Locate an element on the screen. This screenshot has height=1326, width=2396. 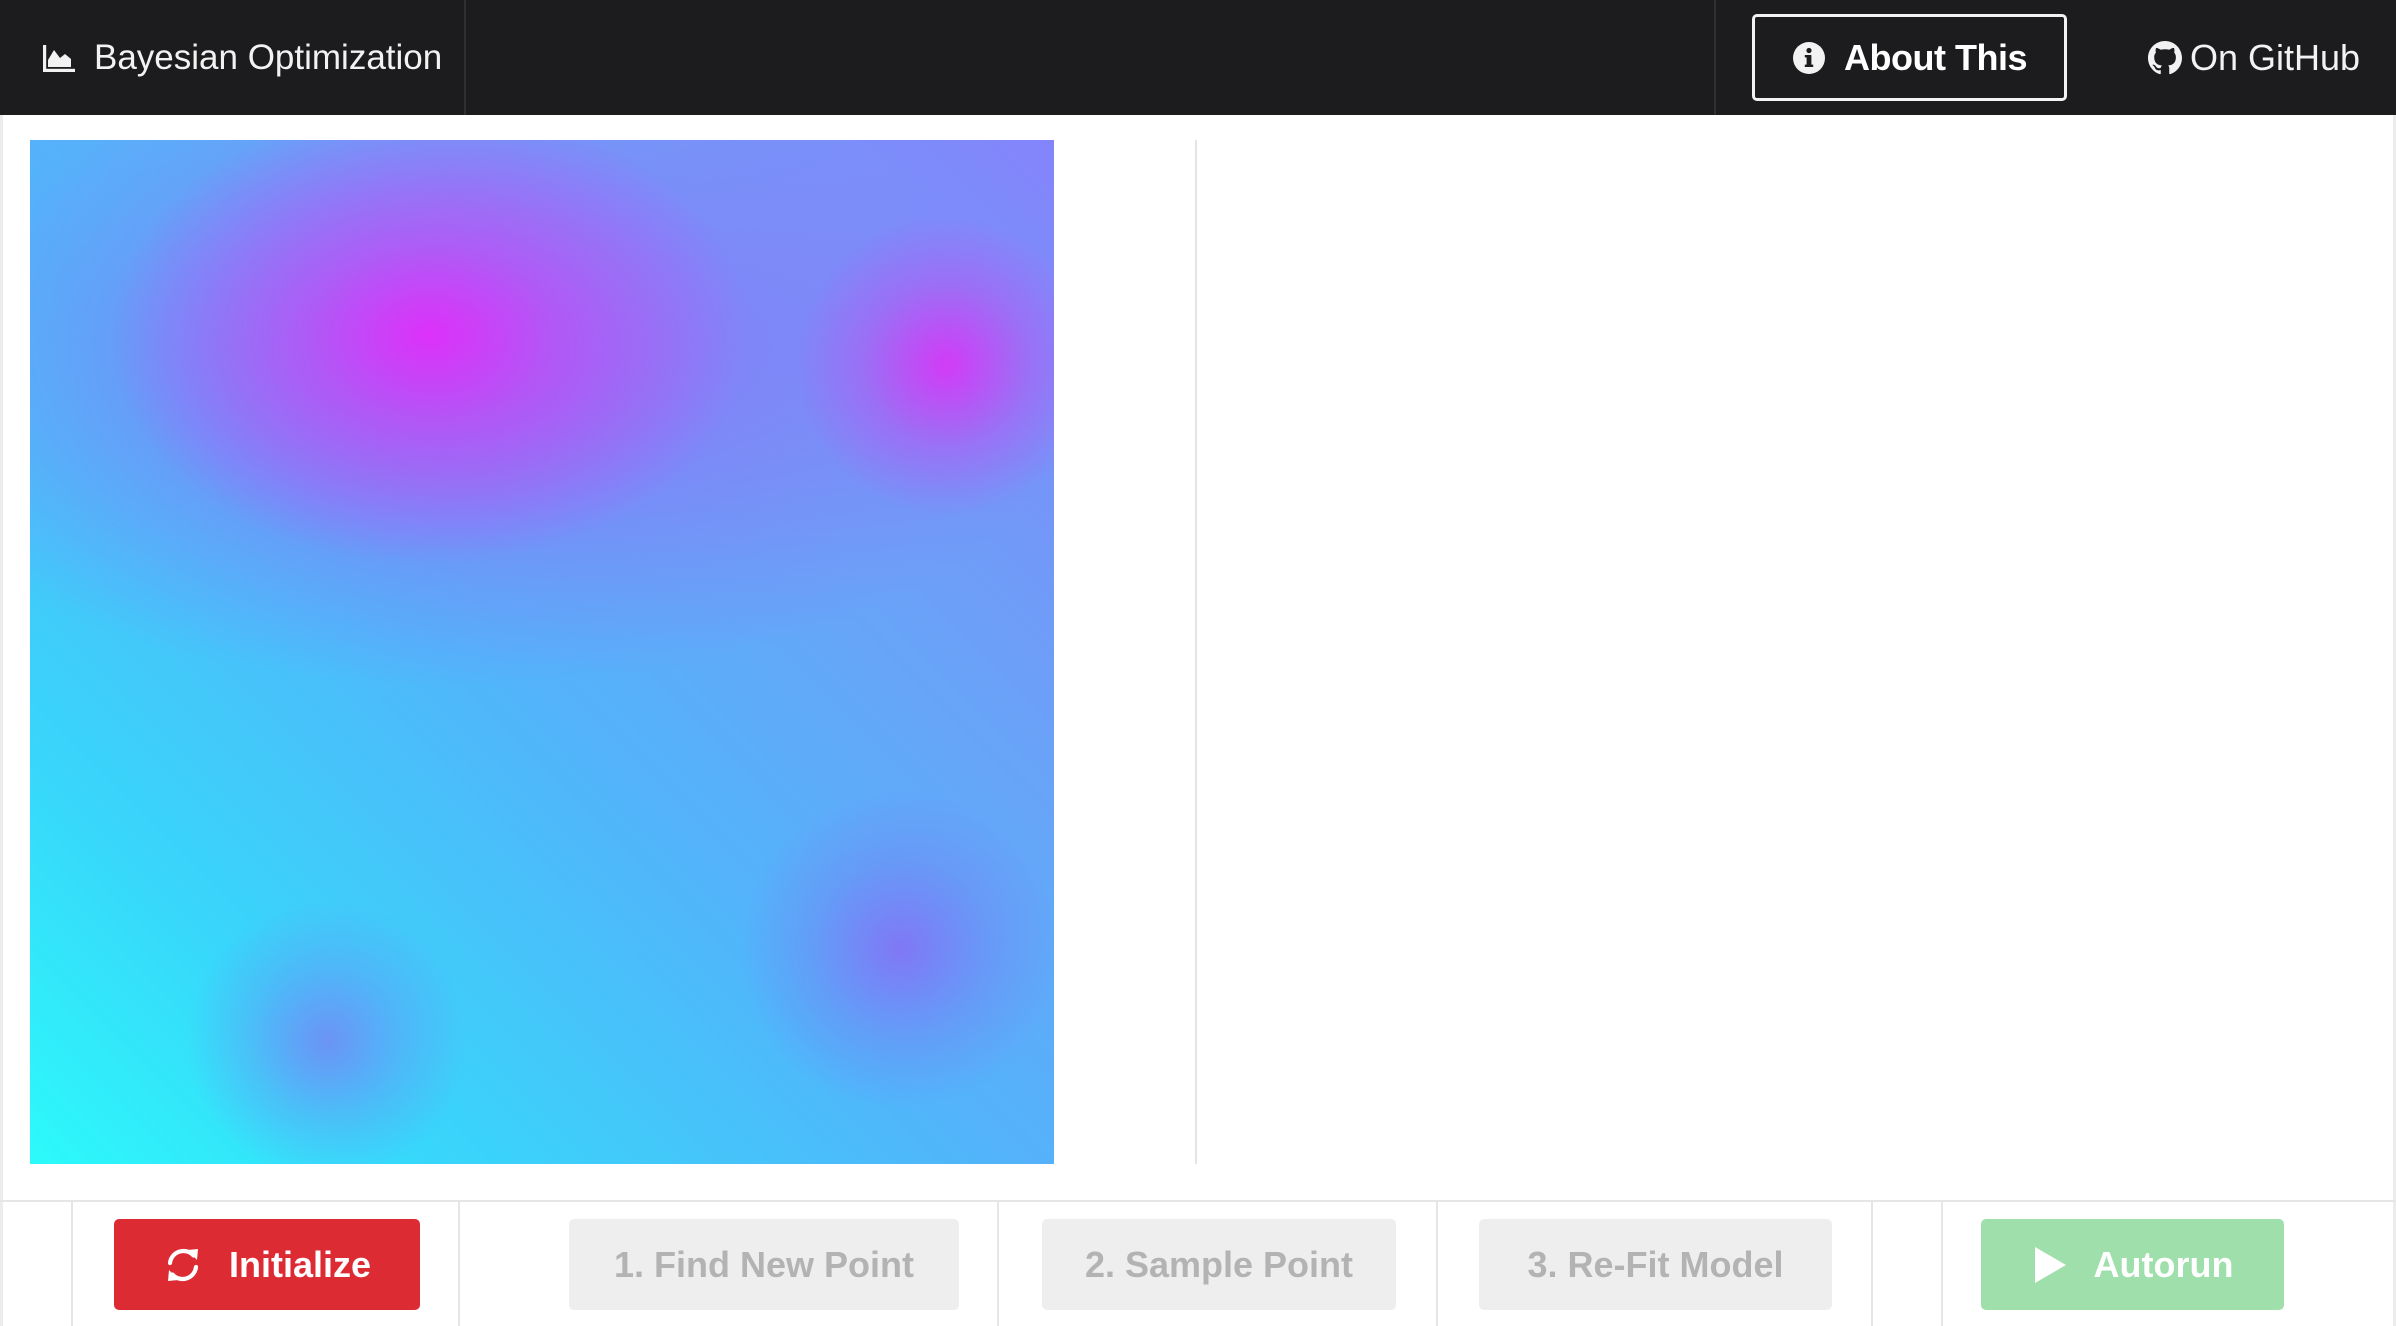
refit-model-label: 3. Re-Fit Model is located at coordinates (1655, 1264).